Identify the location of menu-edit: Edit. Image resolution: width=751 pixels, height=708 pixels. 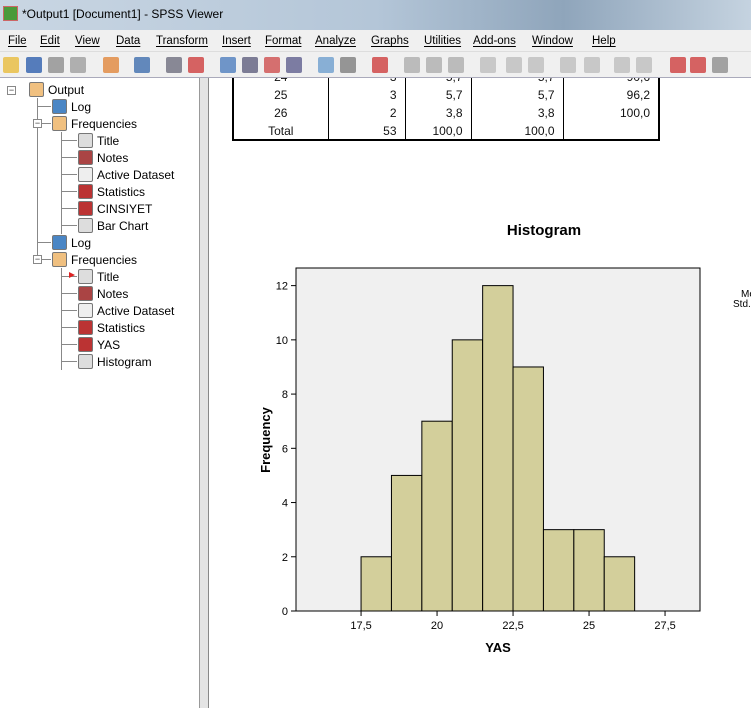
(50, 41).